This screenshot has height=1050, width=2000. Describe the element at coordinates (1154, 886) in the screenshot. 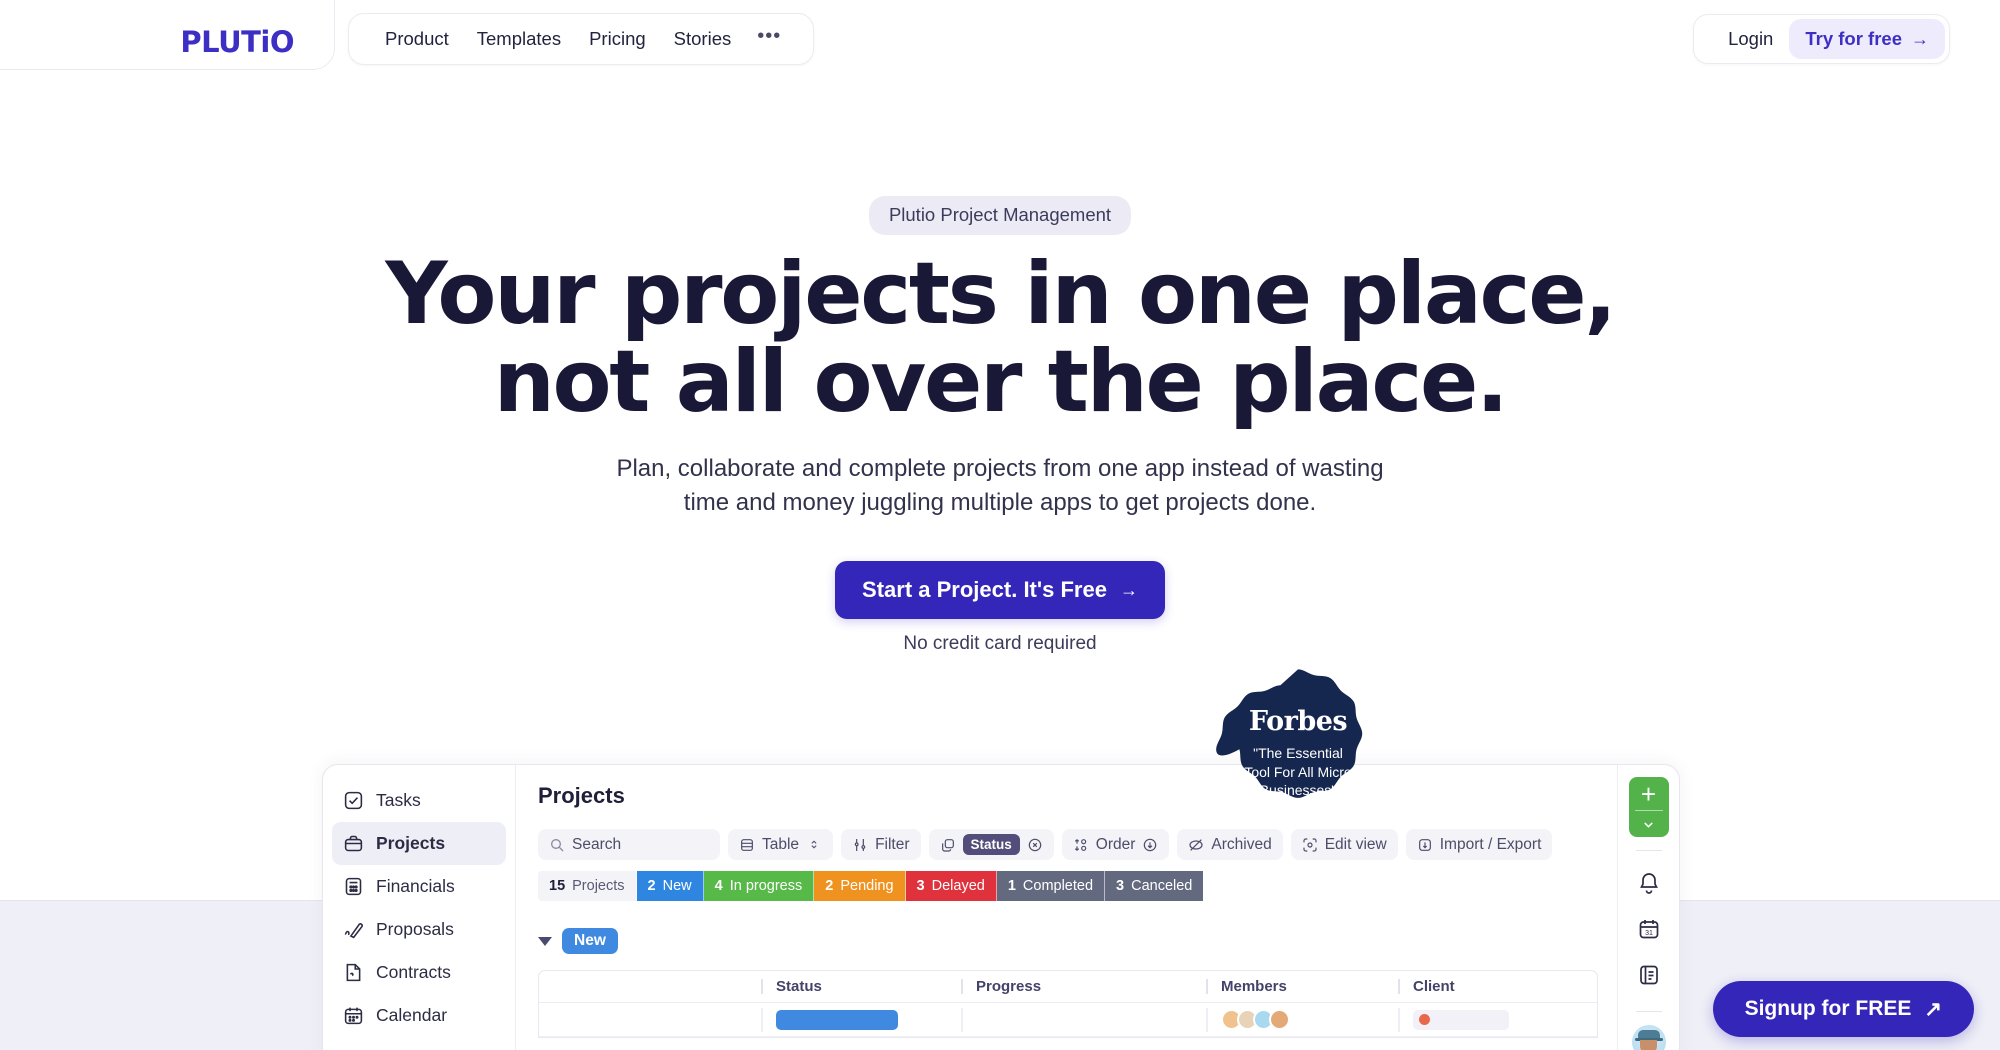

I see `status-segment-canceled: 3 Canceled` at that location.